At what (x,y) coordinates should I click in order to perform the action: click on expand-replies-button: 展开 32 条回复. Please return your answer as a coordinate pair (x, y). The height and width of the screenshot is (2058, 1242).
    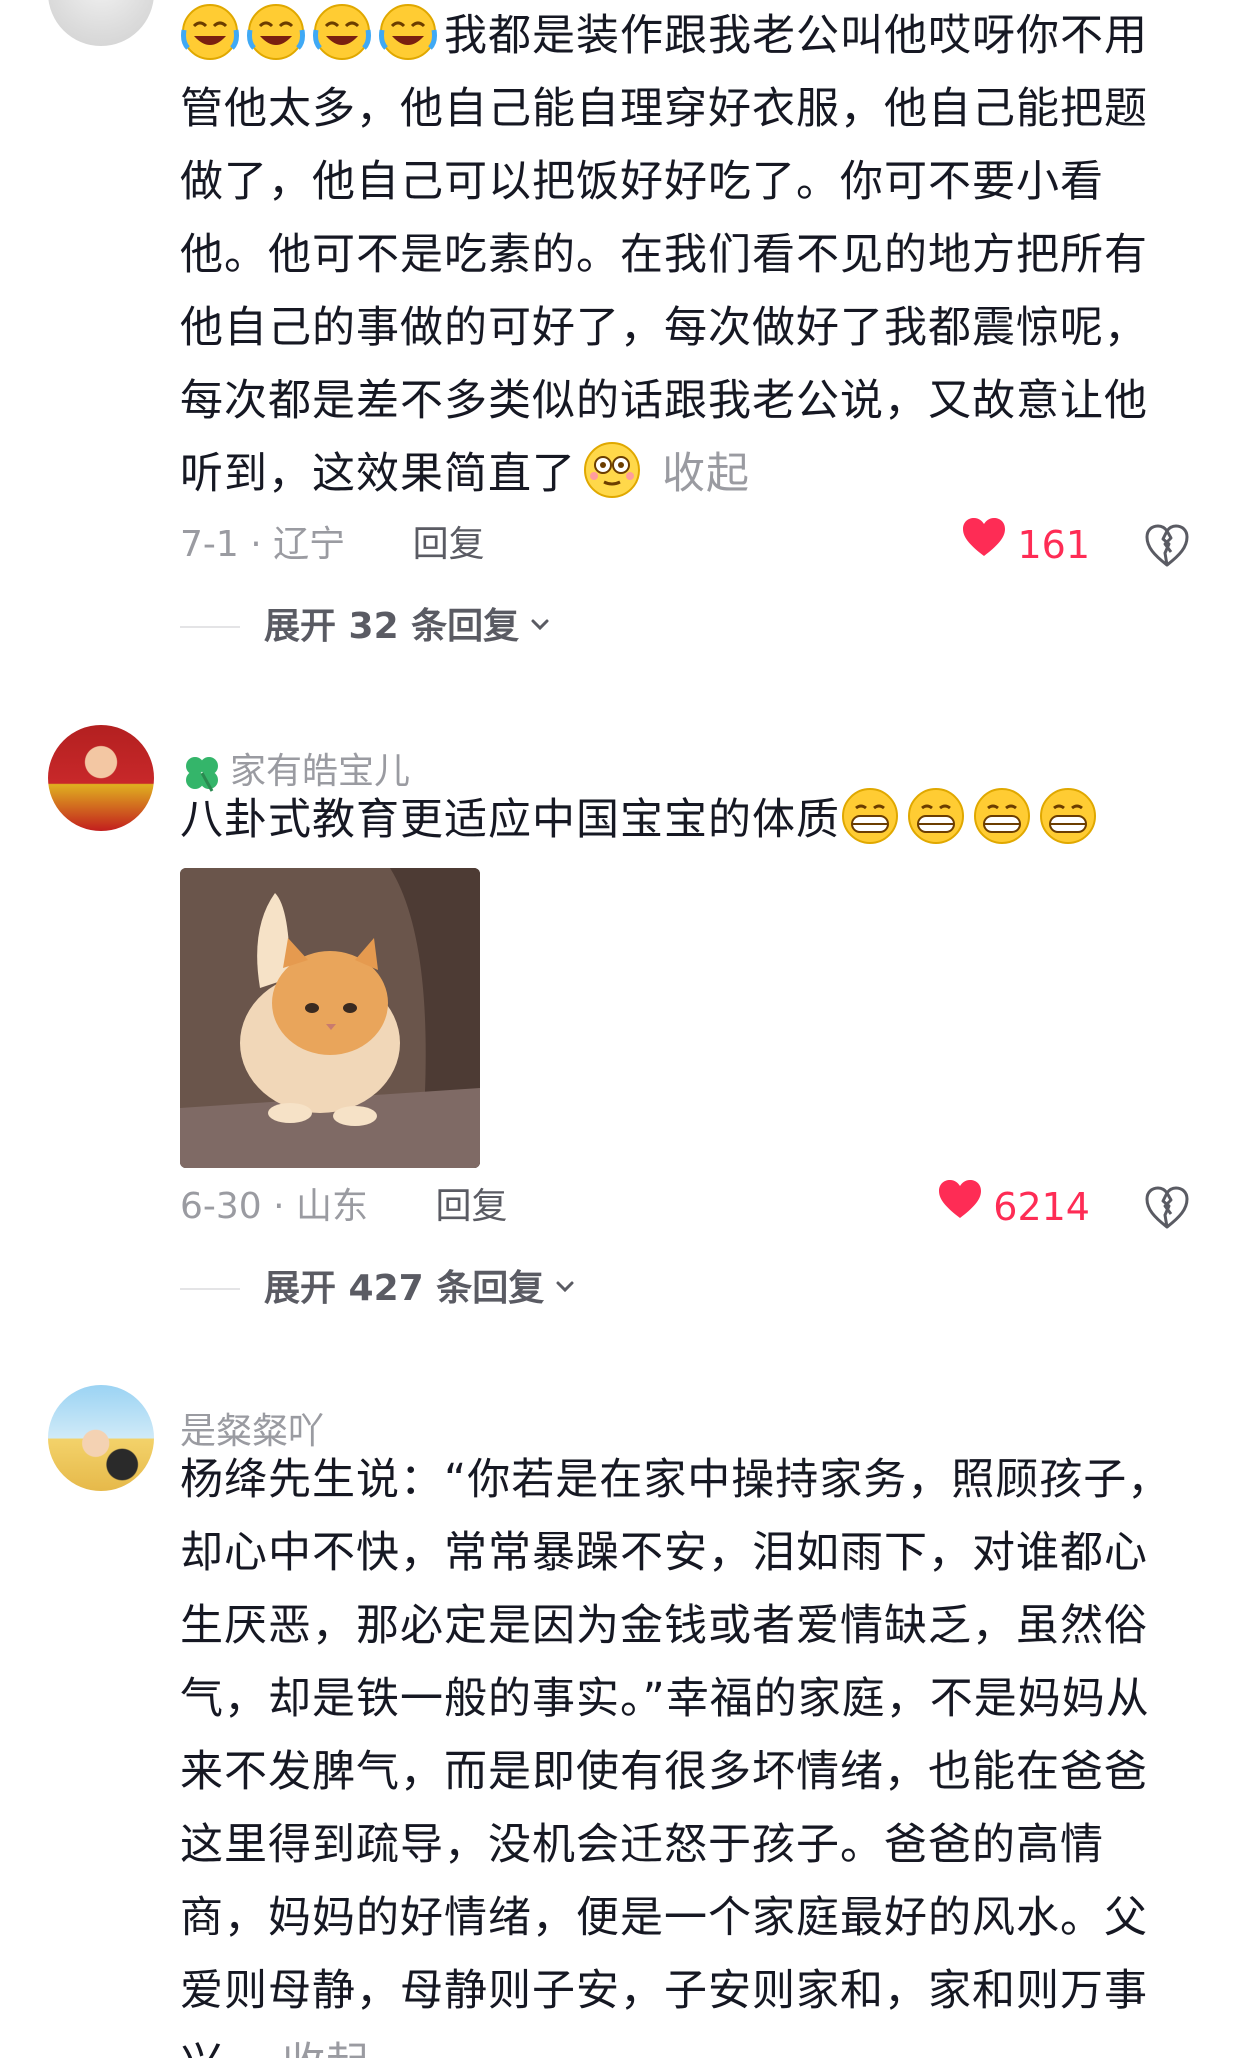
    Looking at the image, I should click on (366, 627).